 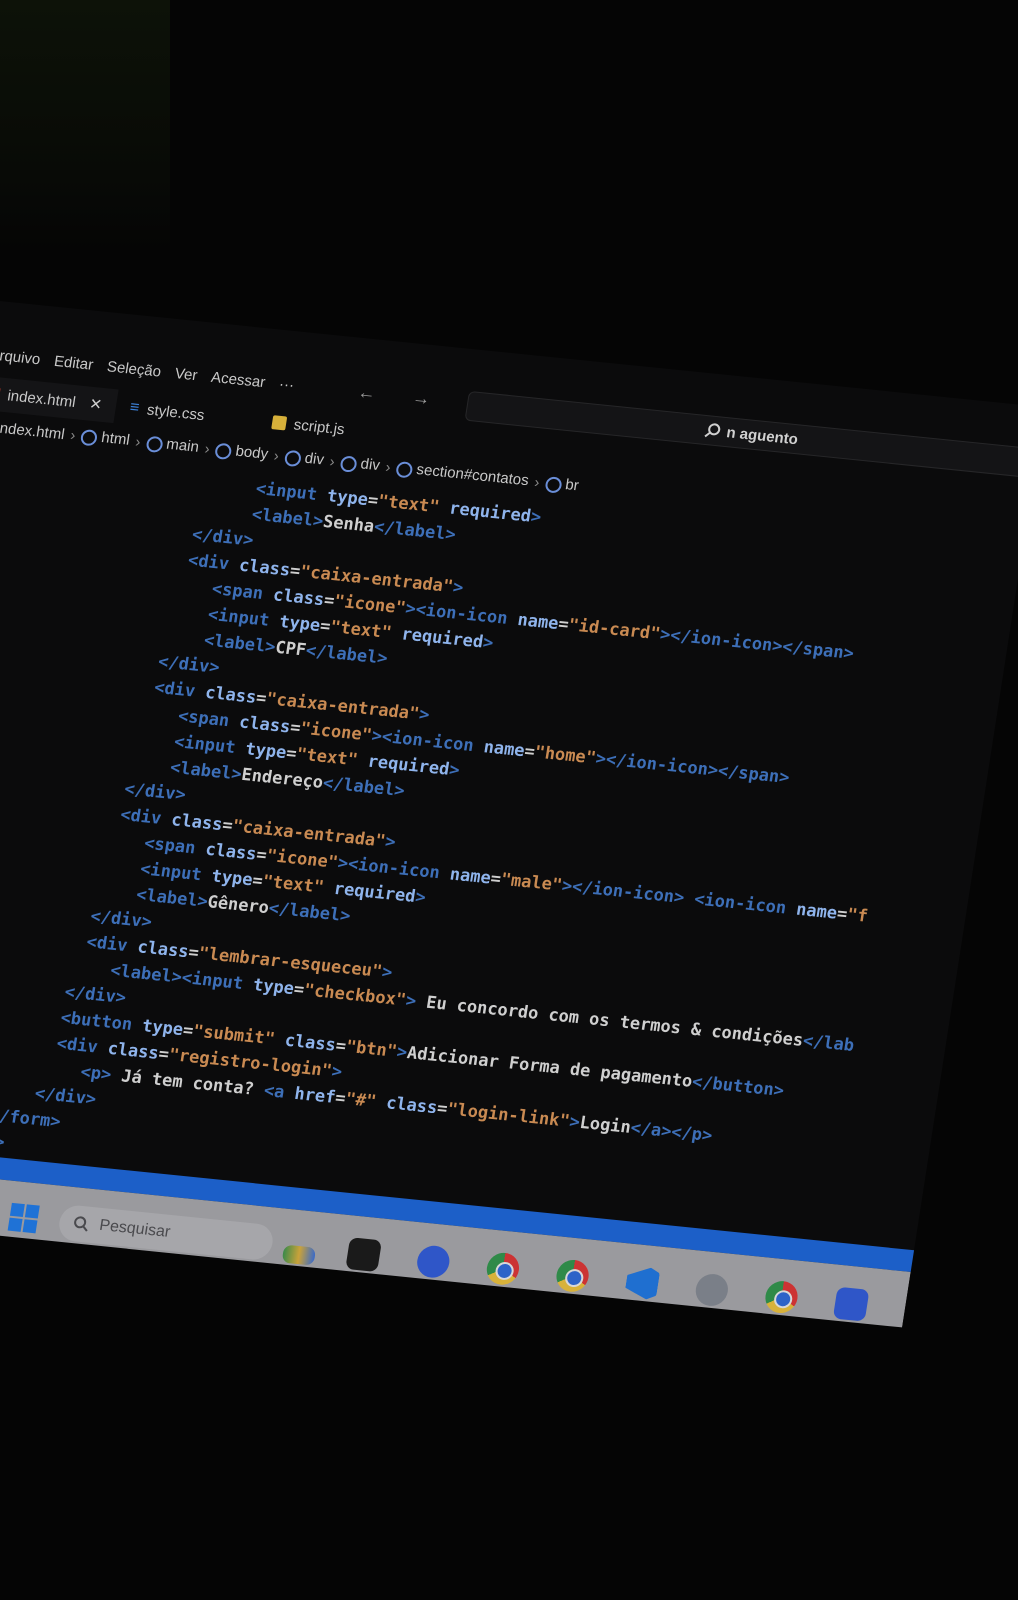 I want to click on menu-ver: Ver, so click(x=186, y=374).